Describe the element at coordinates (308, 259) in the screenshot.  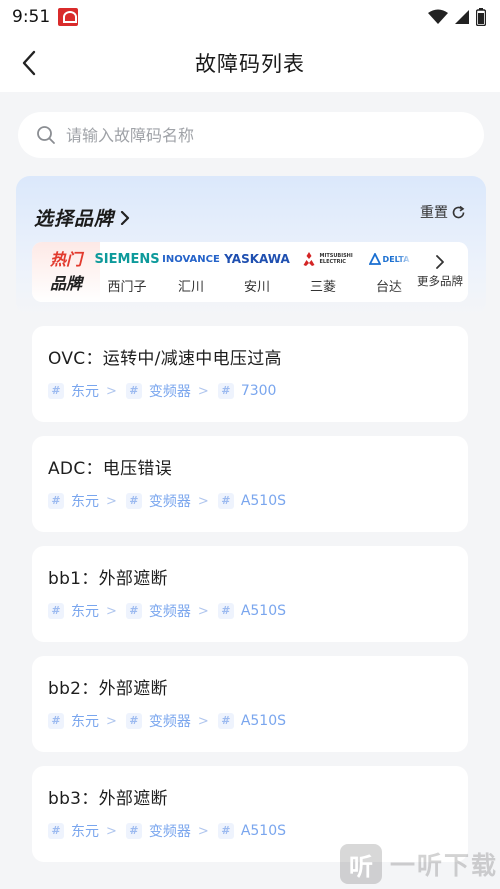
I see `mitsubishi-diamond-icon` at that location.